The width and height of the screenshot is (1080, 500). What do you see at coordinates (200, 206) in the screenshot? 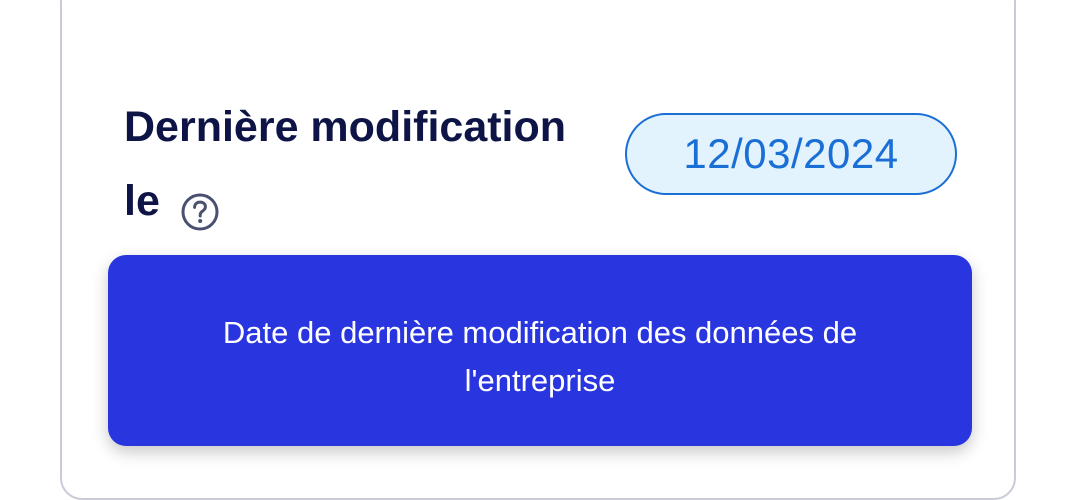
I see `question-circle-icon` at bounding box center [200, 206].